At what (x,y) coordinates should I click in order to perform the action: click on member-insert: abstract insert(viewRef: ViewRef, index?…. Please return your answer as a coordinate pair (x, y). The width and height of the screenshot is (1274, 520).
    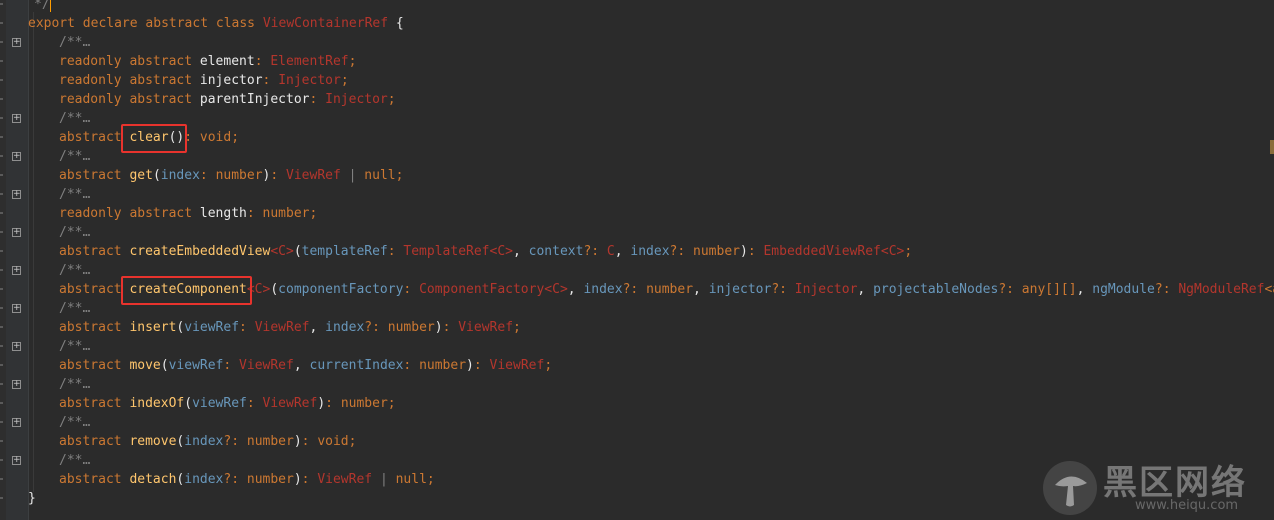
    Looking at the image, I should click on (290, 327).